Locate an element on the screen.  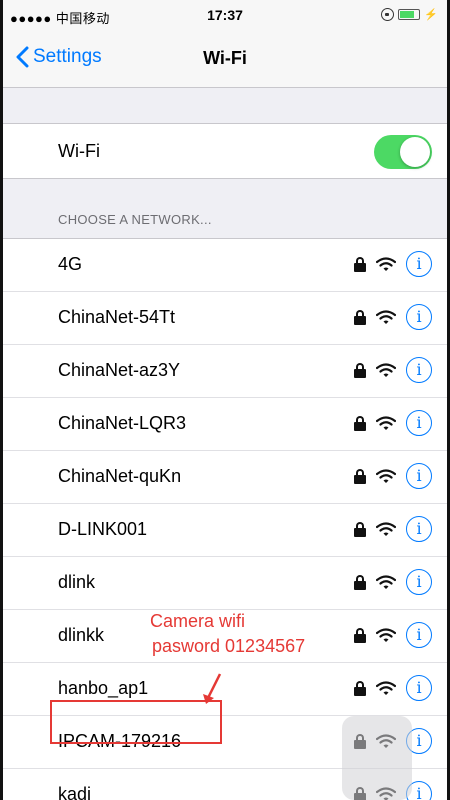
battery-icon is located at coordinates (409, 14).